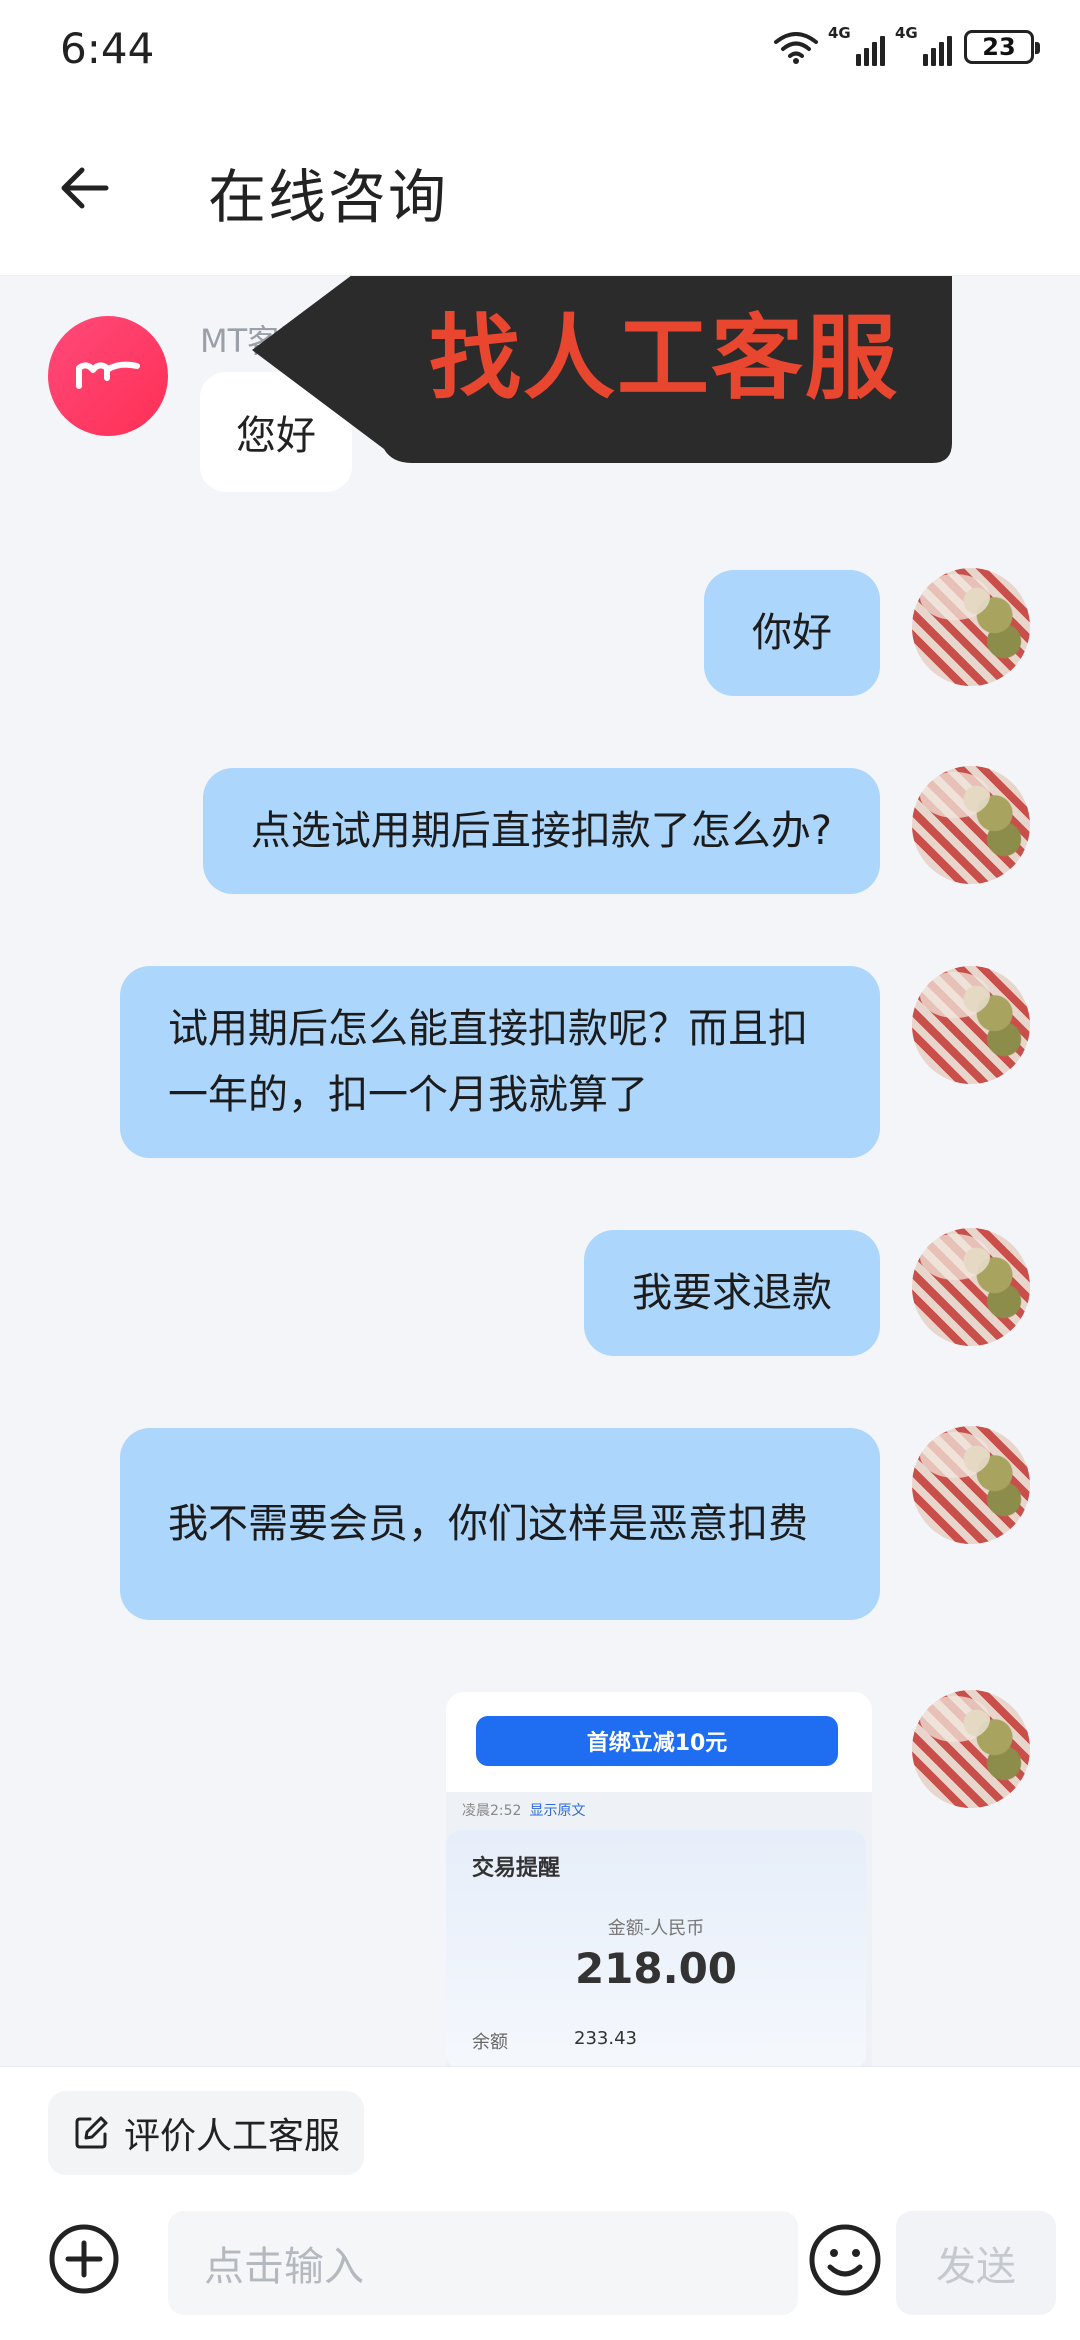 This screenshot has height=2340, width=1080. I want to click on user-message-bubble: 我要求退款, so click(732, 1293).